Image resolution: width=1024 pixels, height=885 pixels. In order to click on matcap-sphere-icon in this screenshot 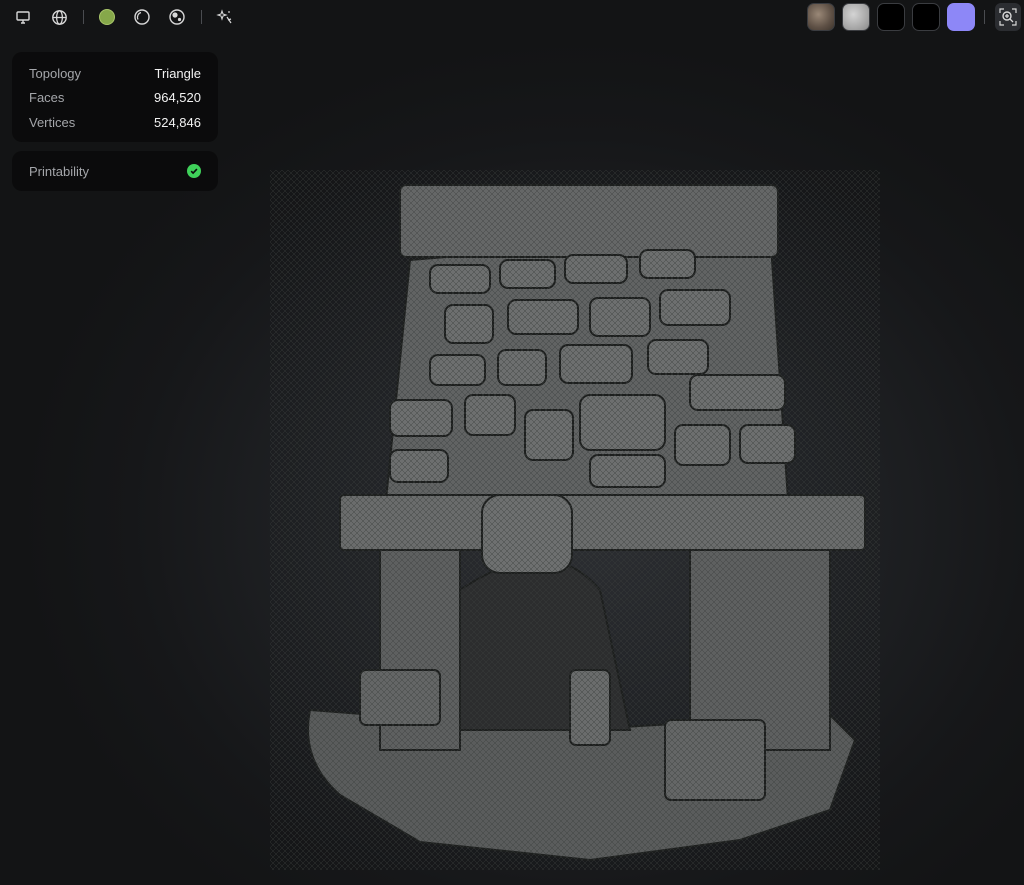, I will do `click(177, 17)`.